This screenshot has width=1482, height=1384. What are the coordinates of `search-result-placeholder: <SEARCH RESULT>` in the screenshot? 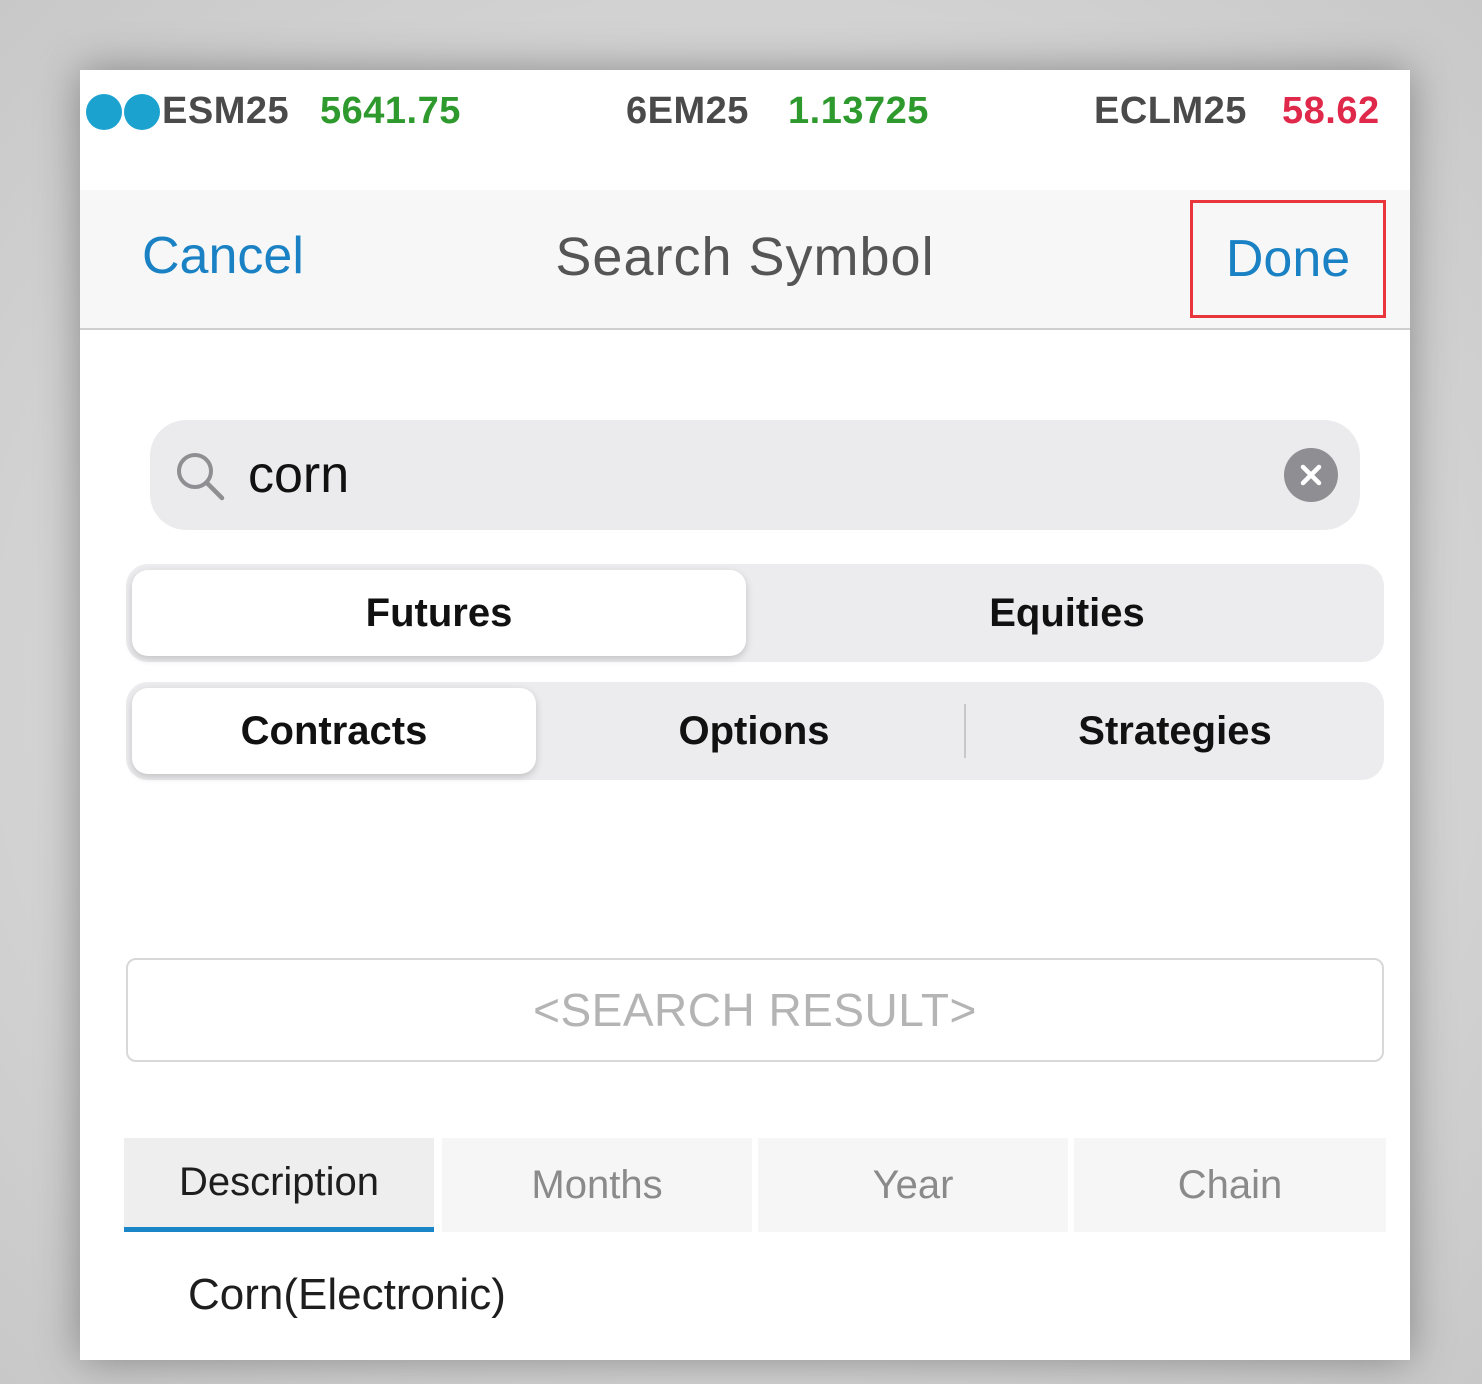 It's located at (755, 1010).